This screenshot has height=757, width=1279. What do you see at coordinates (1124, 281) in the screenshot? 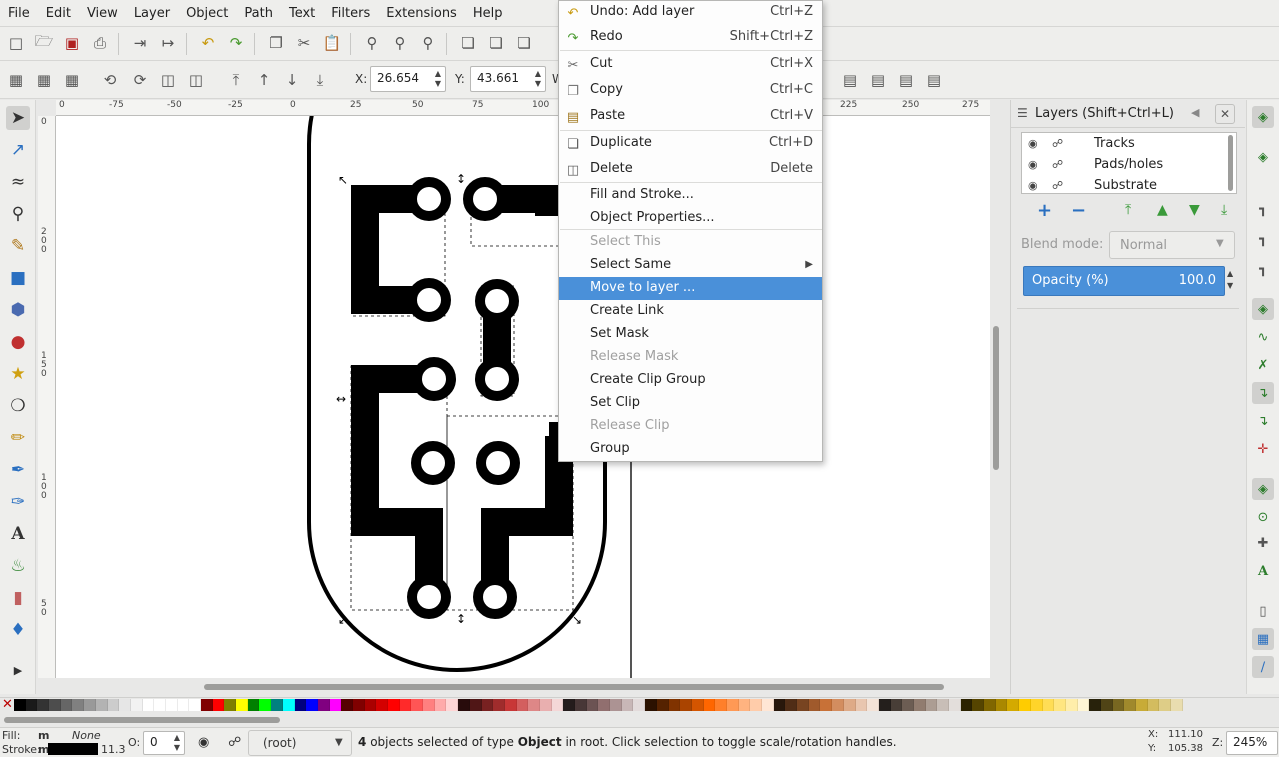
I see `opacity-slider: Opacity (%) 100.0` at bounding box center [1124, 281].